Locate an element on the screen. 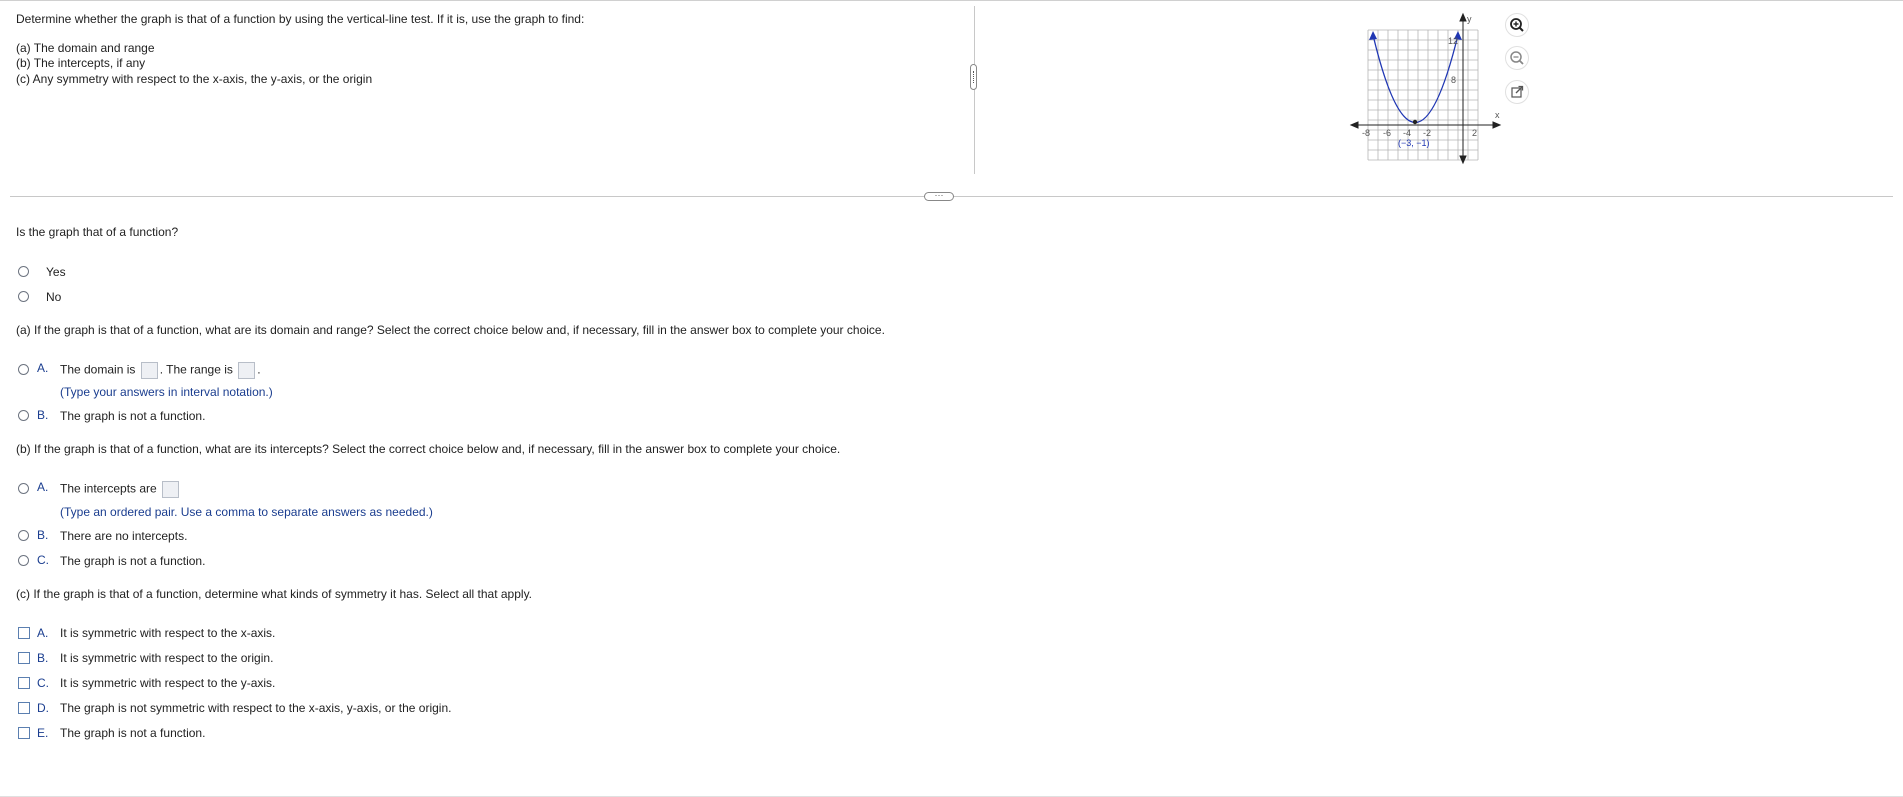  x-tick-label: -8 is located at coordinates (1366, 133).